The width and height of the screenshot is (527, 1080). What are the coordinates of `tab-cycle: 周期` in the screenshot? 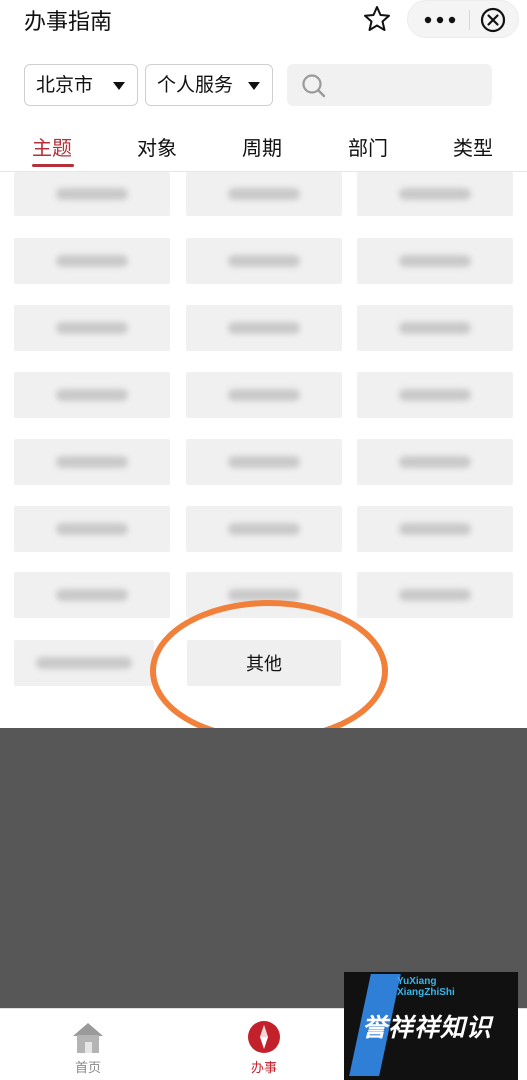 It's located at (262, 146).